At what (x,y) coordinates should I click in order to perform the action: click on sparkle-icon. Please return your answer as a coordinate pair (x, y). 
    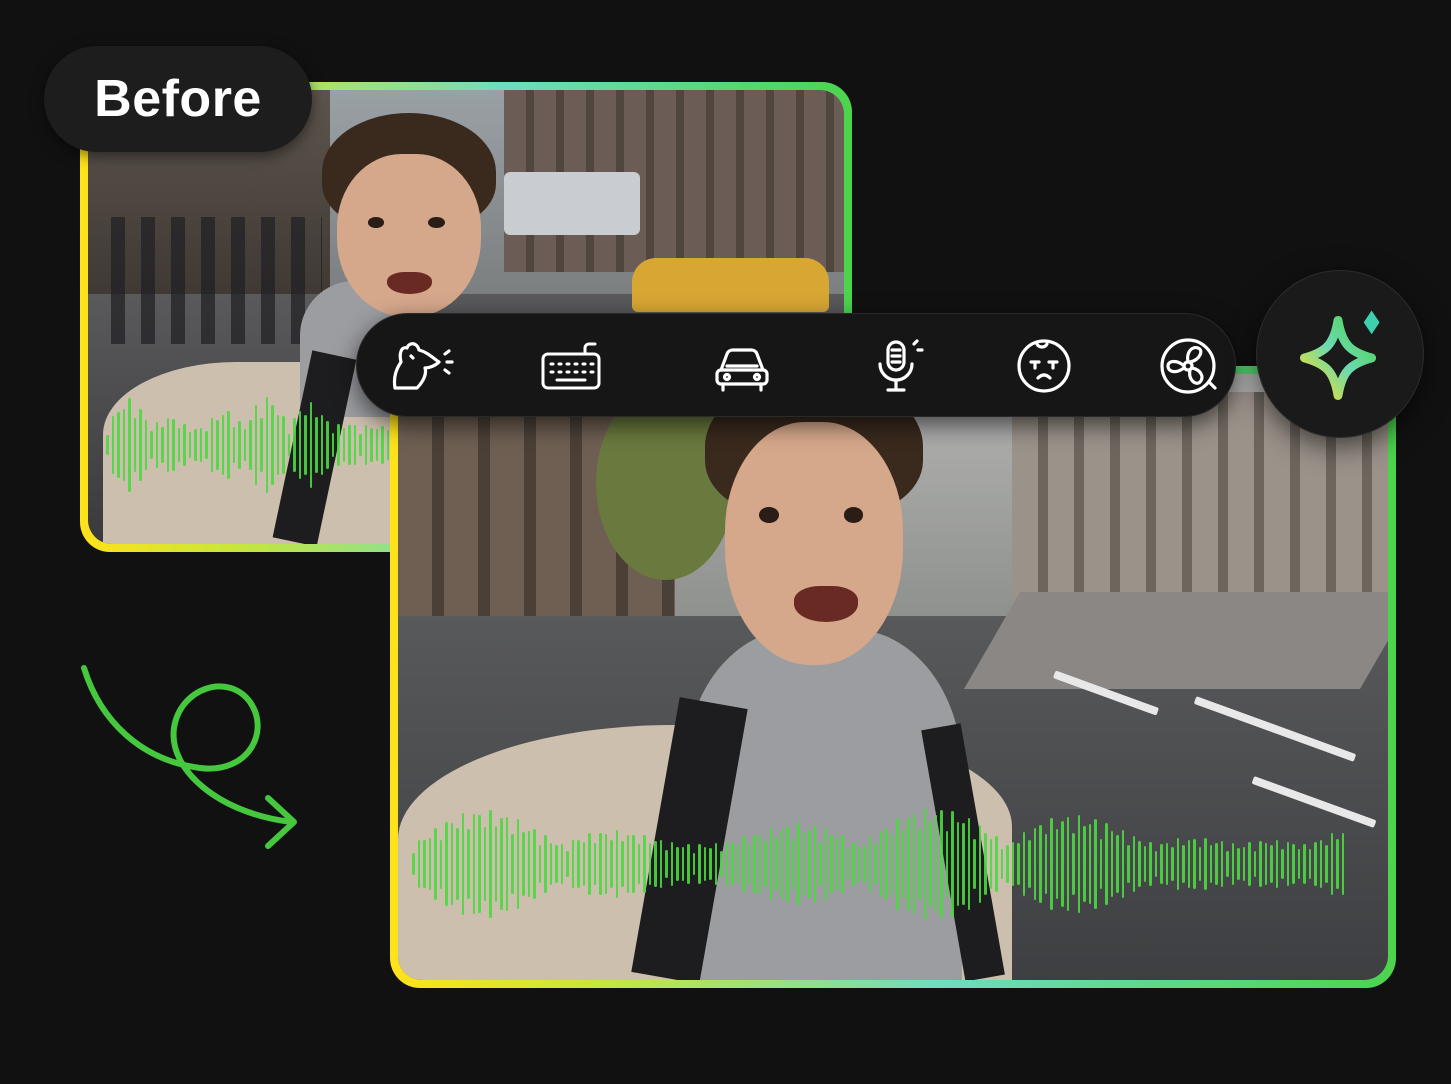
    Looking at the image, I should click on (1339, 355).